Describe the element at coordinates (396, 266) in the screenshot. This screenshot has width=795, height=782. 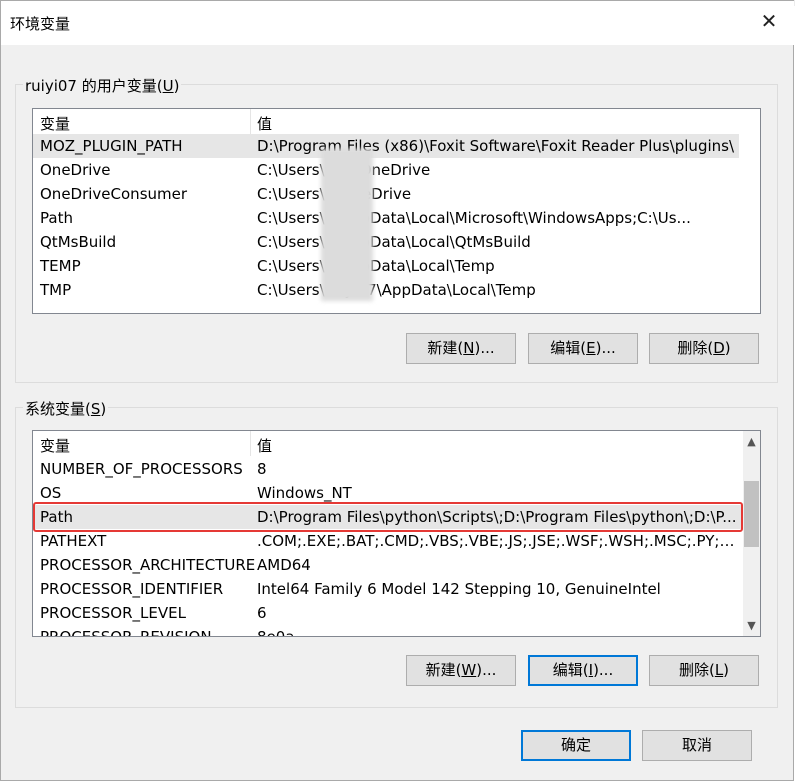
I see `list-item: TEMP C:\Users\r \AppData\Local\Temp` at that location.